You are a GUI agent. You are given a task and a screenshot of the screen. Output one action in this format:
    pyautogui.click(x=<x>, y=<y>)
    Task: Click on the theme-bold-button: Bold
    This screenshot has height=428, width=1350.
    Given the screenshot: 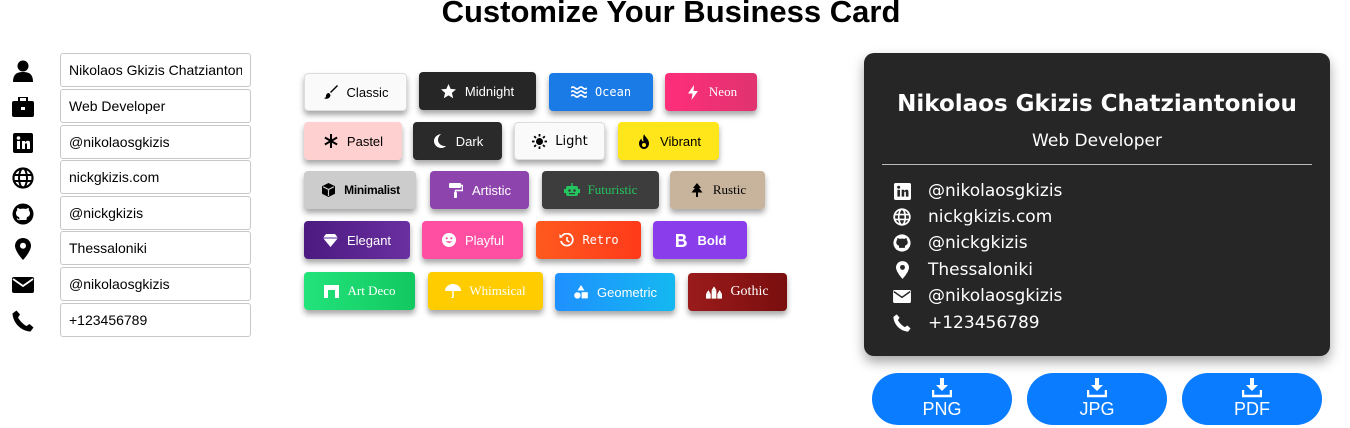 What is the action you would take?
    pyautogui.click(x=700, y=240)
    